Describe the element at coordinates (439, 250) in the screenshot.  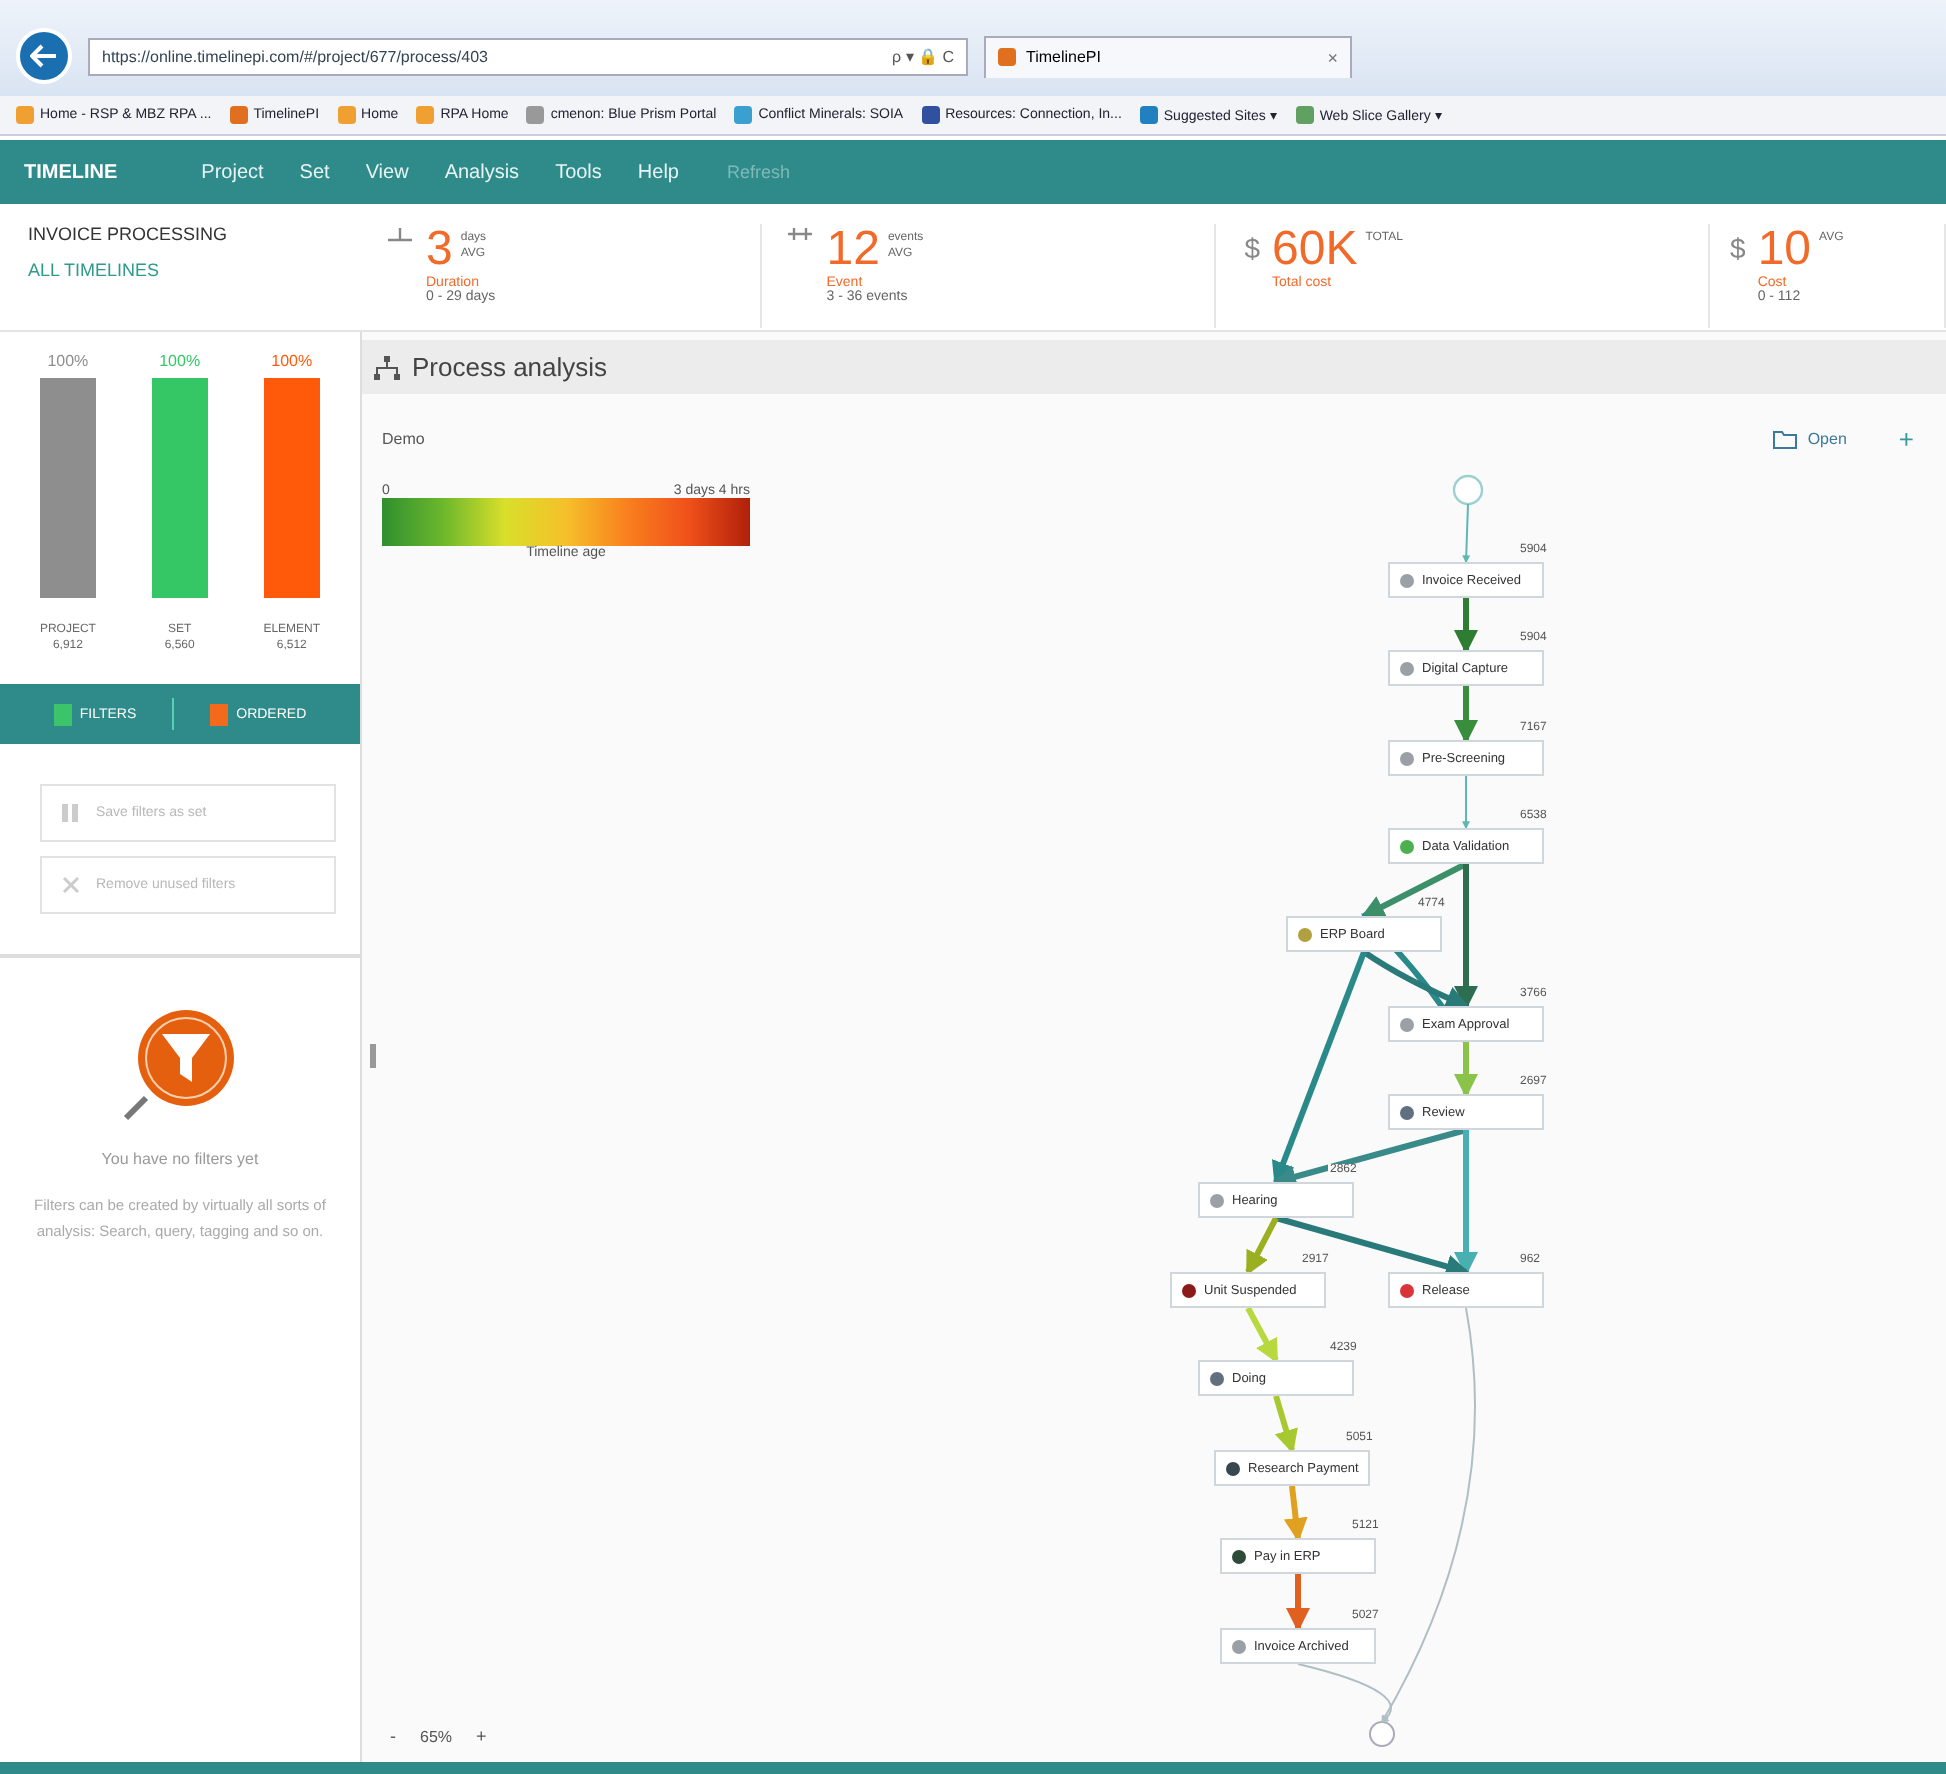
I see `metric-value: 3` at that location.